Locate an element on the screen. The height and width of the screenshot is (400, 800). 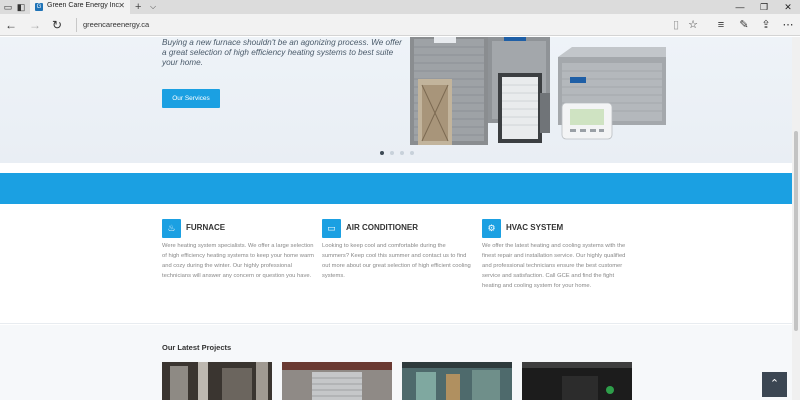
close-tab-icon: ✕ is located at coordinates (121, 5).